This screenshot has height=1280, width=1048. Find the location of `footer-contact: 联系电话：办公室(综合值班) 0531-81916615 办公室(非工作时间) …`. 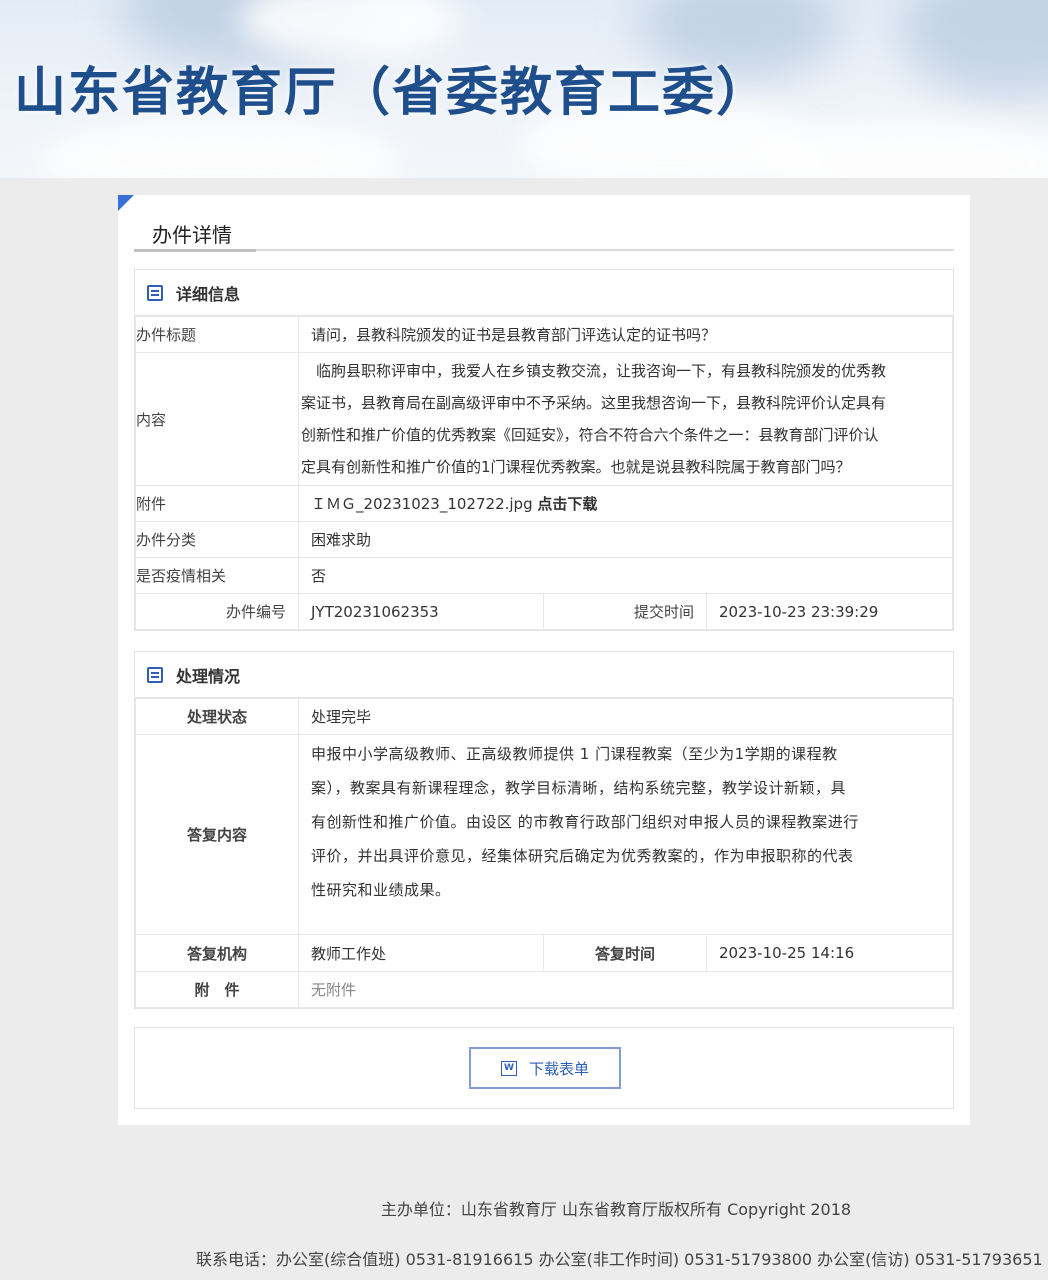

footer-contact: 联系电话：办公室(综合值班) 0531-81916615 办公室(非工作时间) … is located at coordinates (619, 1259).